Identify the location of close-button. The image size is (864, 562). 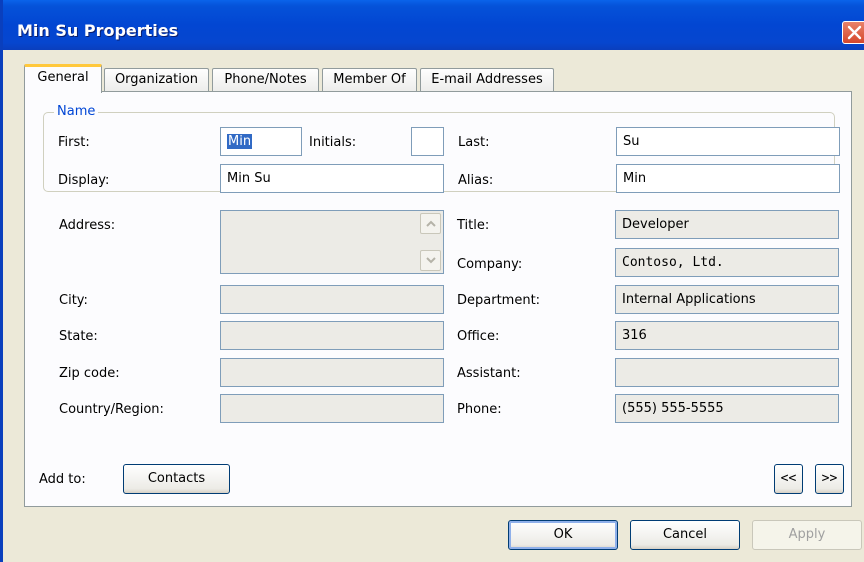
(853, 32).